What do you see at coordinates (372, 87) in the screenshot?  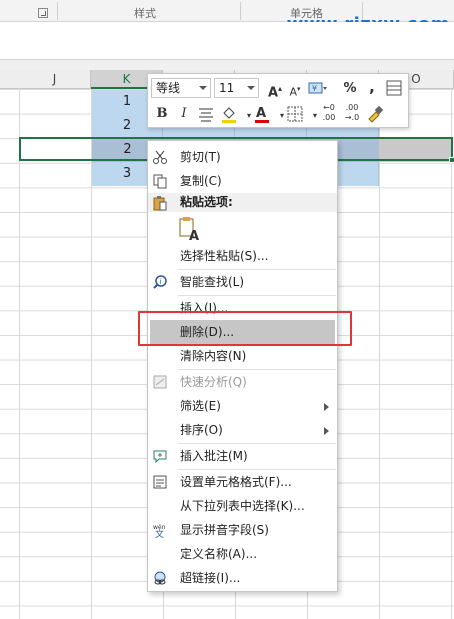 I see `comma-style-button: ,` at bounding box center [372, 87].